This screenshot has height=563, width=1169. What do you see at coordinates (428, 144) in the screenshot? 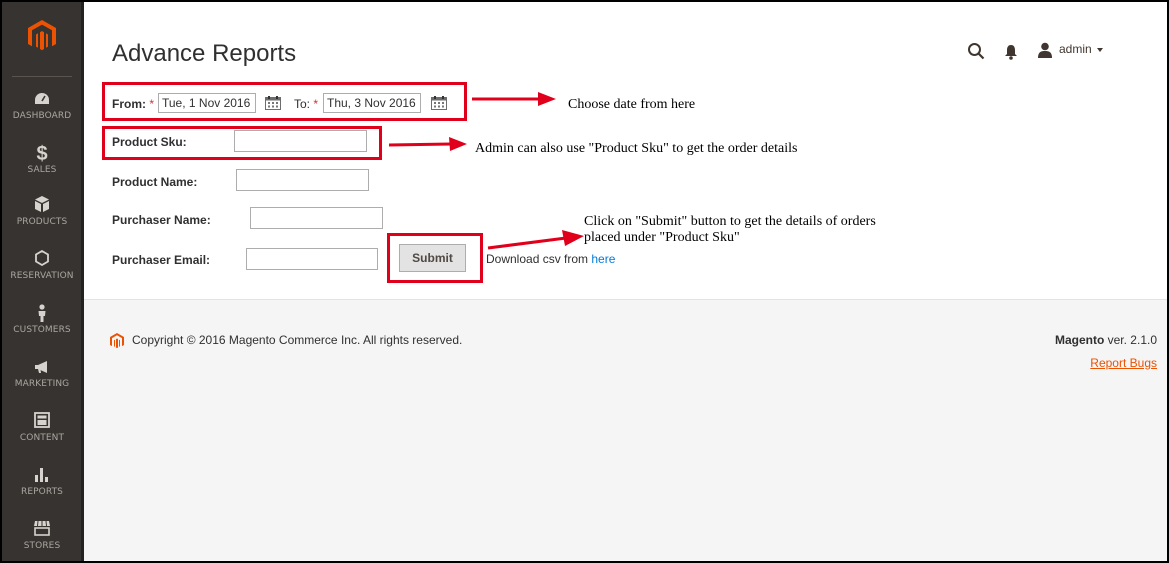
I see `sku-annotation-arrow` at bounding box center [428, 144].